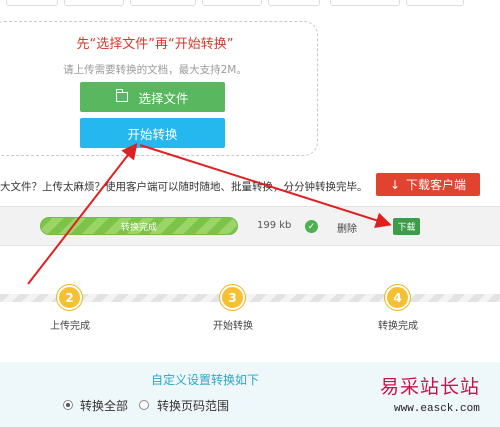 The height and width of the screenshot is (427, 500). I want to click on select-file-label: 选择文件, so click(163, 98).